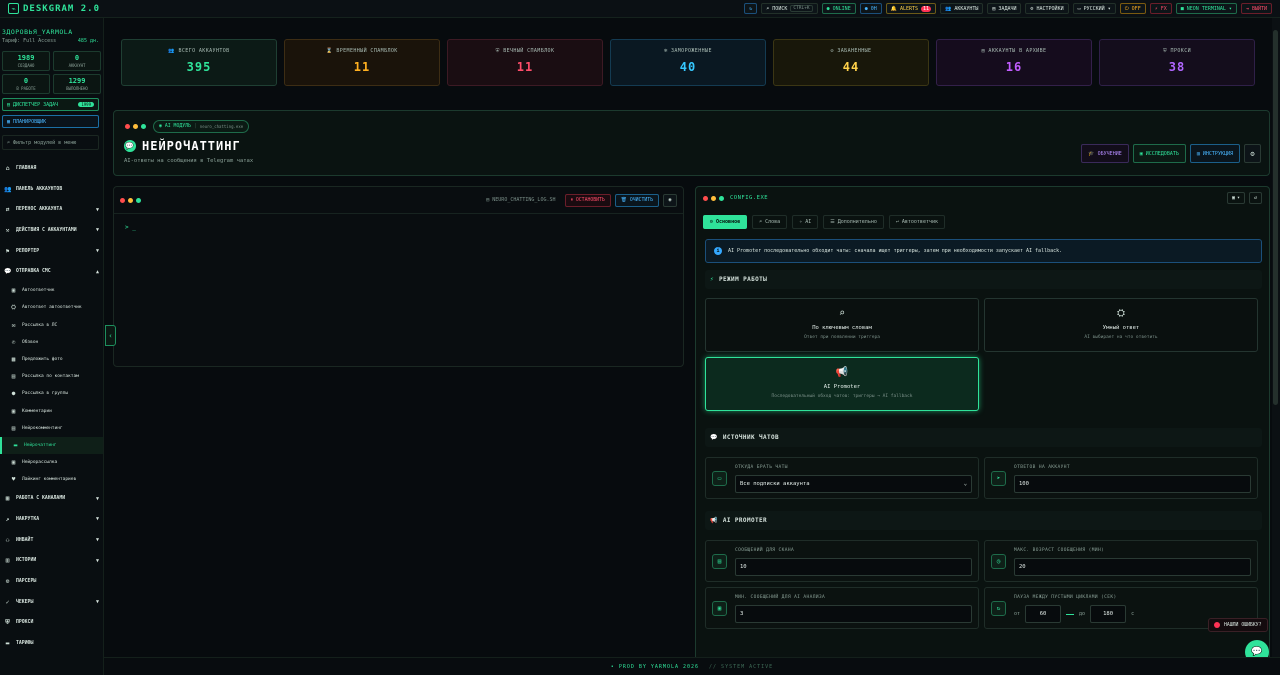 The image size is (1280, 675). What do you see at coordinates (832, 222) in the screenshot?
I see `list-icon: ☰` at bounding box center [832, 222].